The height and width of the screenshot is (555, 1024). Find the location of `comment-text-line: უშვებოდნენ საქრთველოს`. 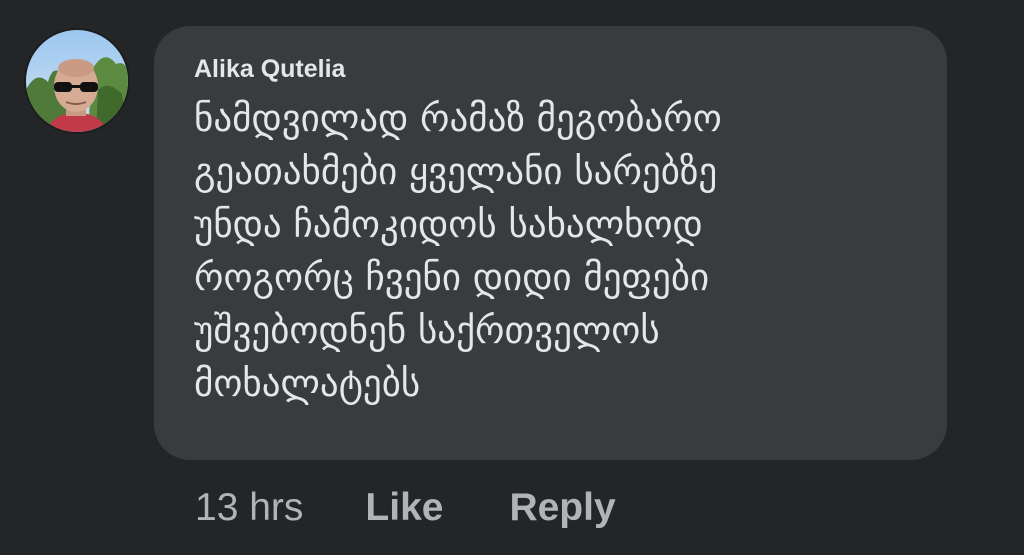

comment-text-line: უშვებოდნენ საქრთველოს is located at coordinates (427, 330).